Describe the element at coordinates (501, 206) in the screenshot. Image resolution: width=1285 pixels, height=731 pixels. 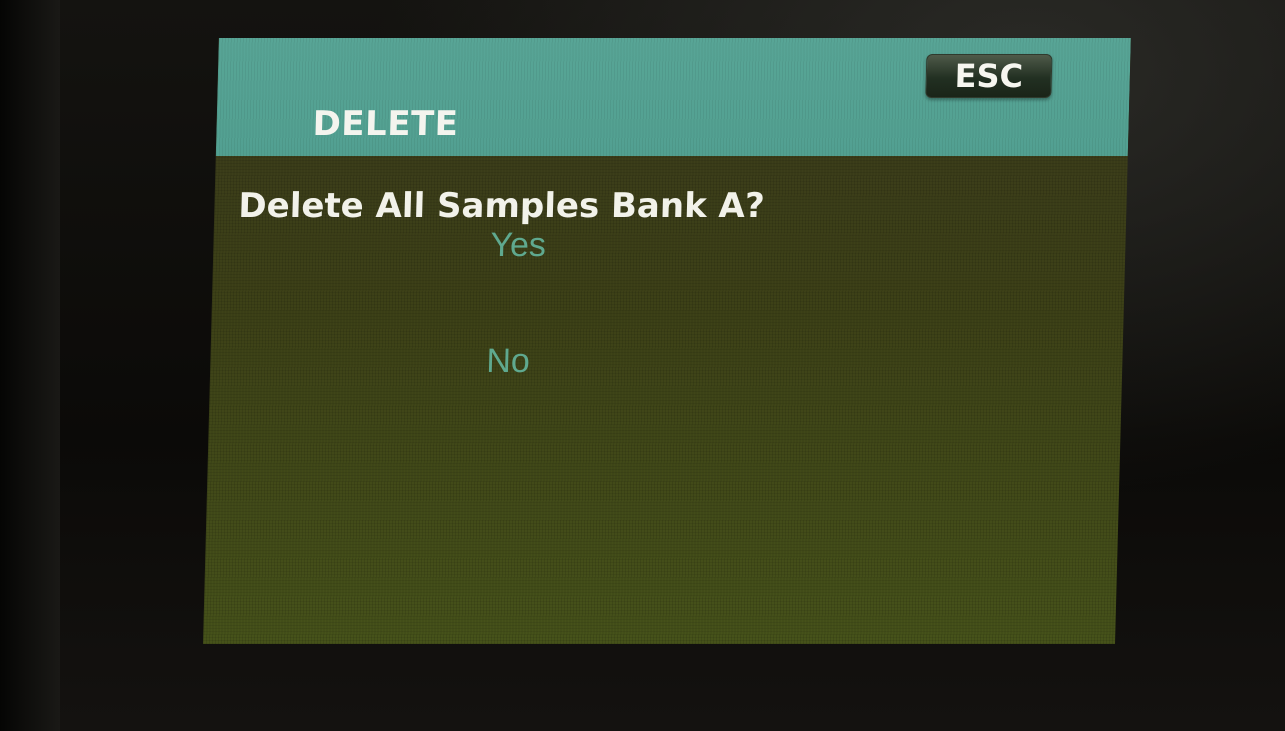
I see `confirm-question: Delete All Samples Bank A?` at that location.